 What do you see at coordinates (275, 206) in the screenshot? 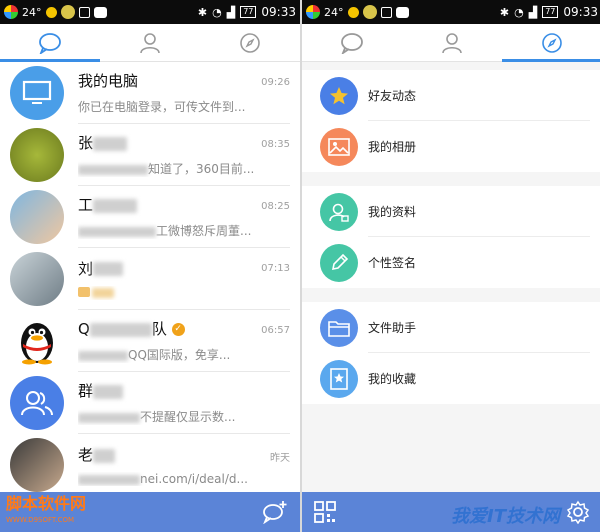
I see `conversation-time: 08:25` at bounding box center [275, 206].